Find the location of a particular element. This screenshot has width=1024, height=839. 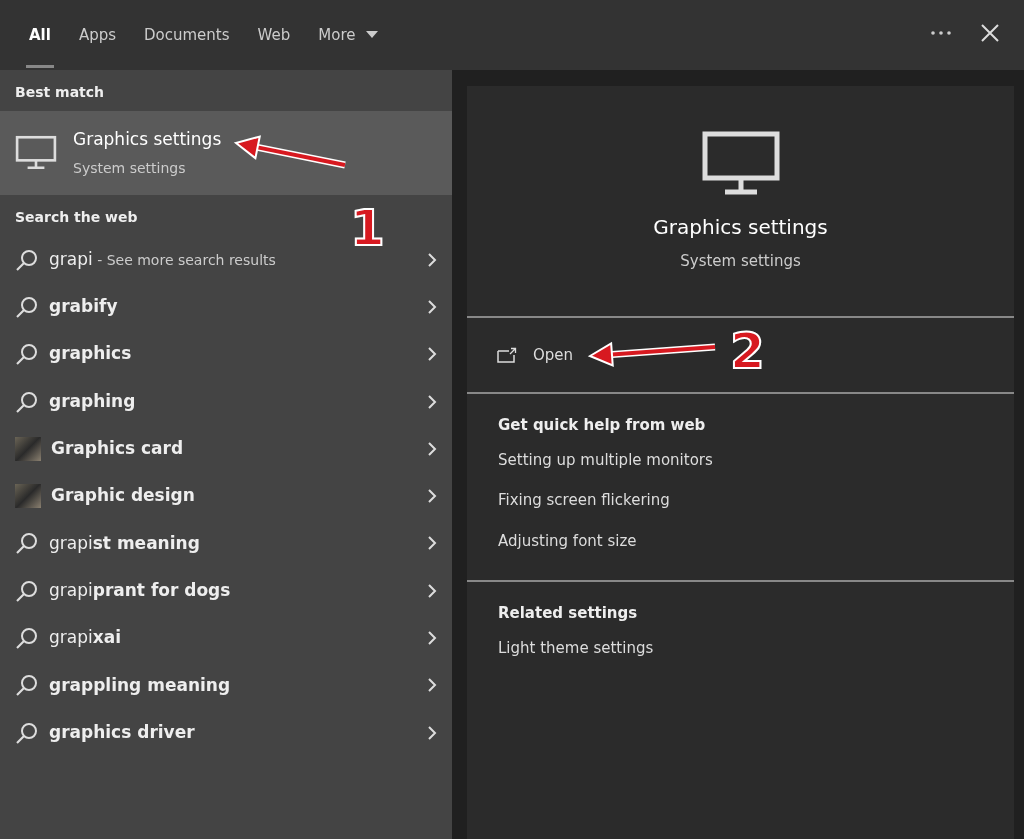

open-external-icon is located at coordinates (507, 355).